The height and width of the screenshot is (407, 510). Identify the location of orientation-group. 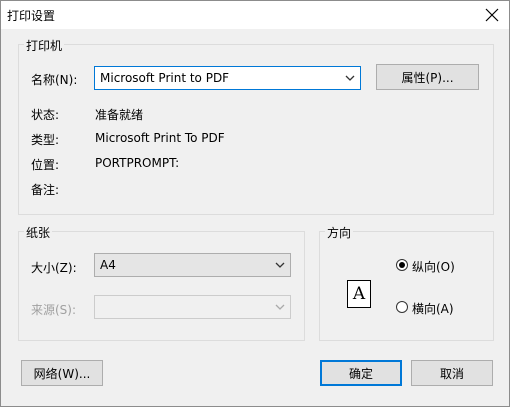
(406, 286).